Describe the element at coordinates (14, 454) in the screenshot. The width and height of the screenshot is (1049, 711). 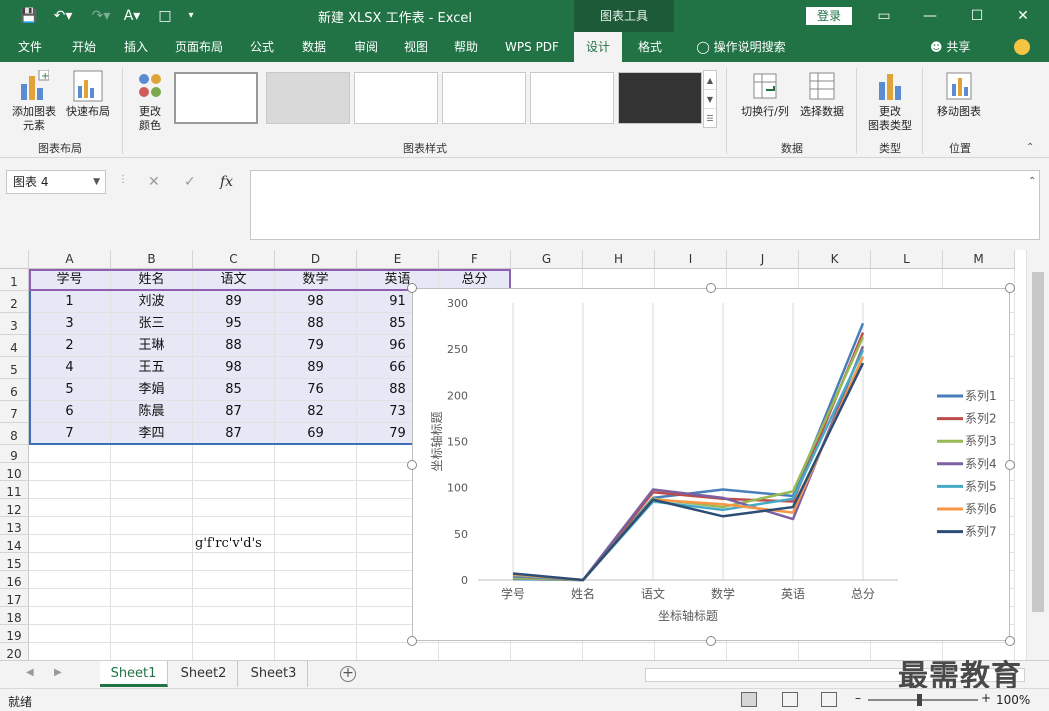
I see `row-header-9: 9` at that location.